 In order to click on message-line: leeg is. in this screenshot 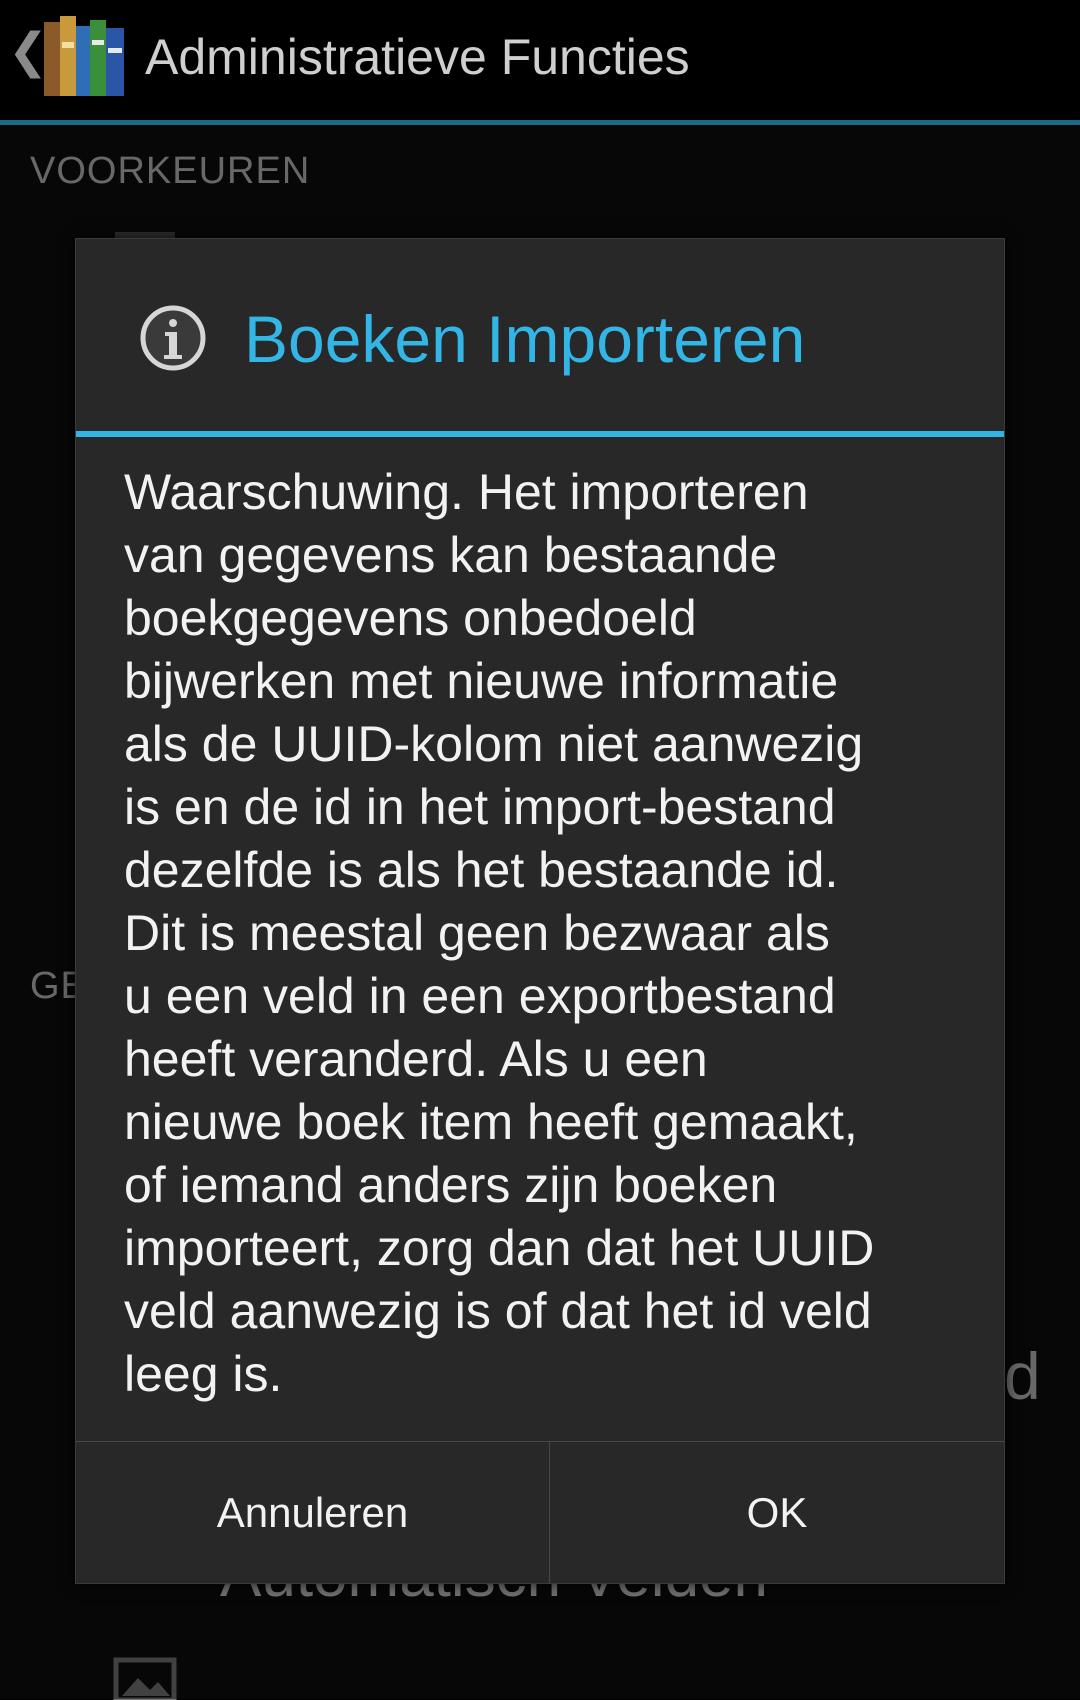, I will do `click(203, 1374)`.